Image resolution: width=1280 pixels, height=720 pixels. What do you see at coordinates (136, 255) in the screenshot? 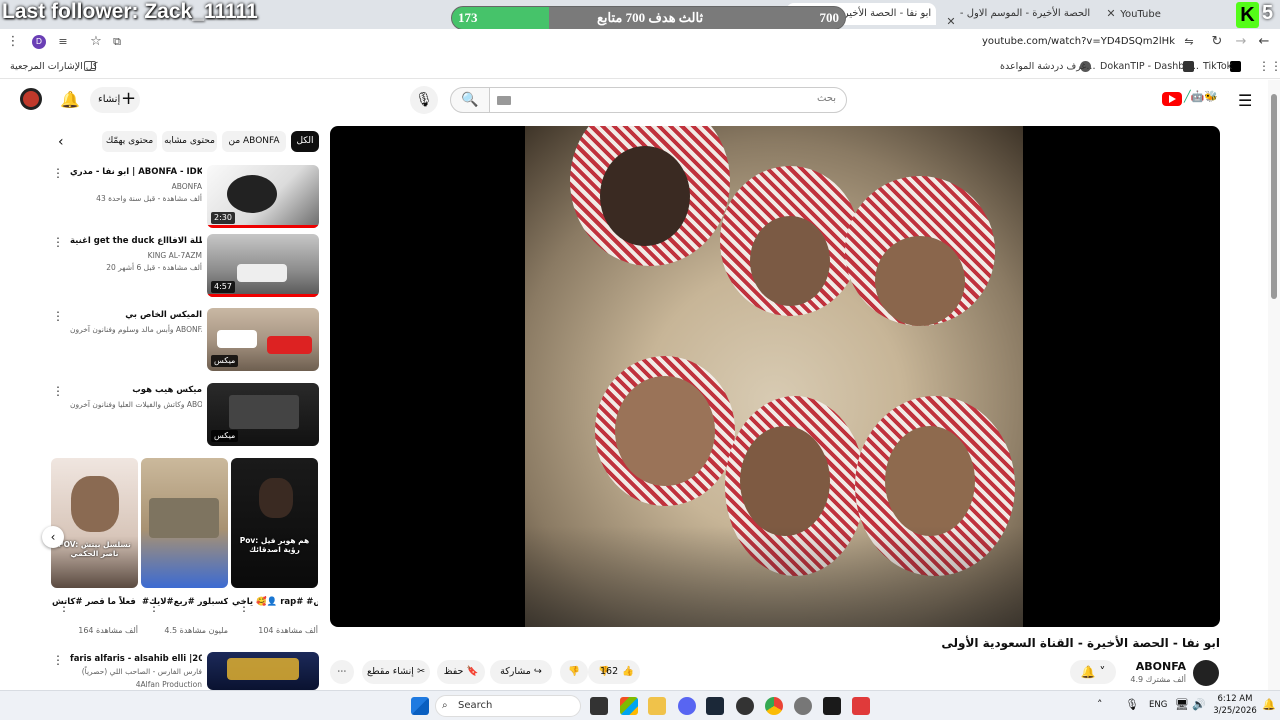
I see `rec-channel: KING AL-7AZM` at bounding box center [136, 255].